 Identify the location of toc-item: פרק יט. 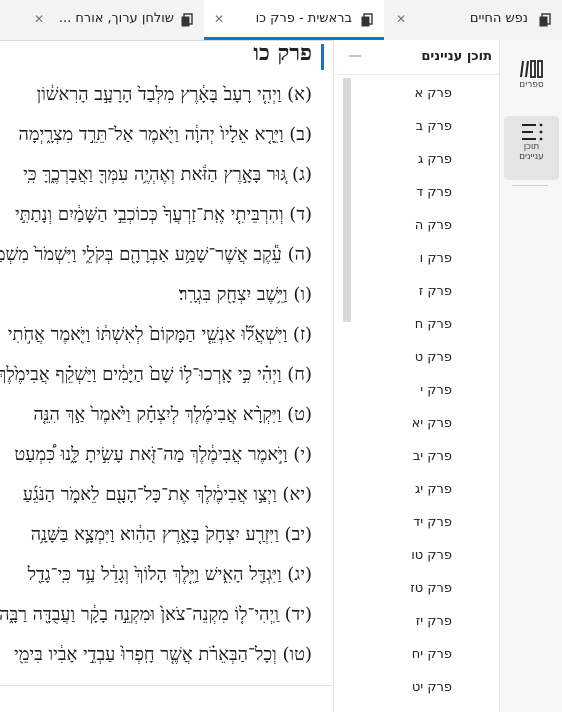
(432, 687).